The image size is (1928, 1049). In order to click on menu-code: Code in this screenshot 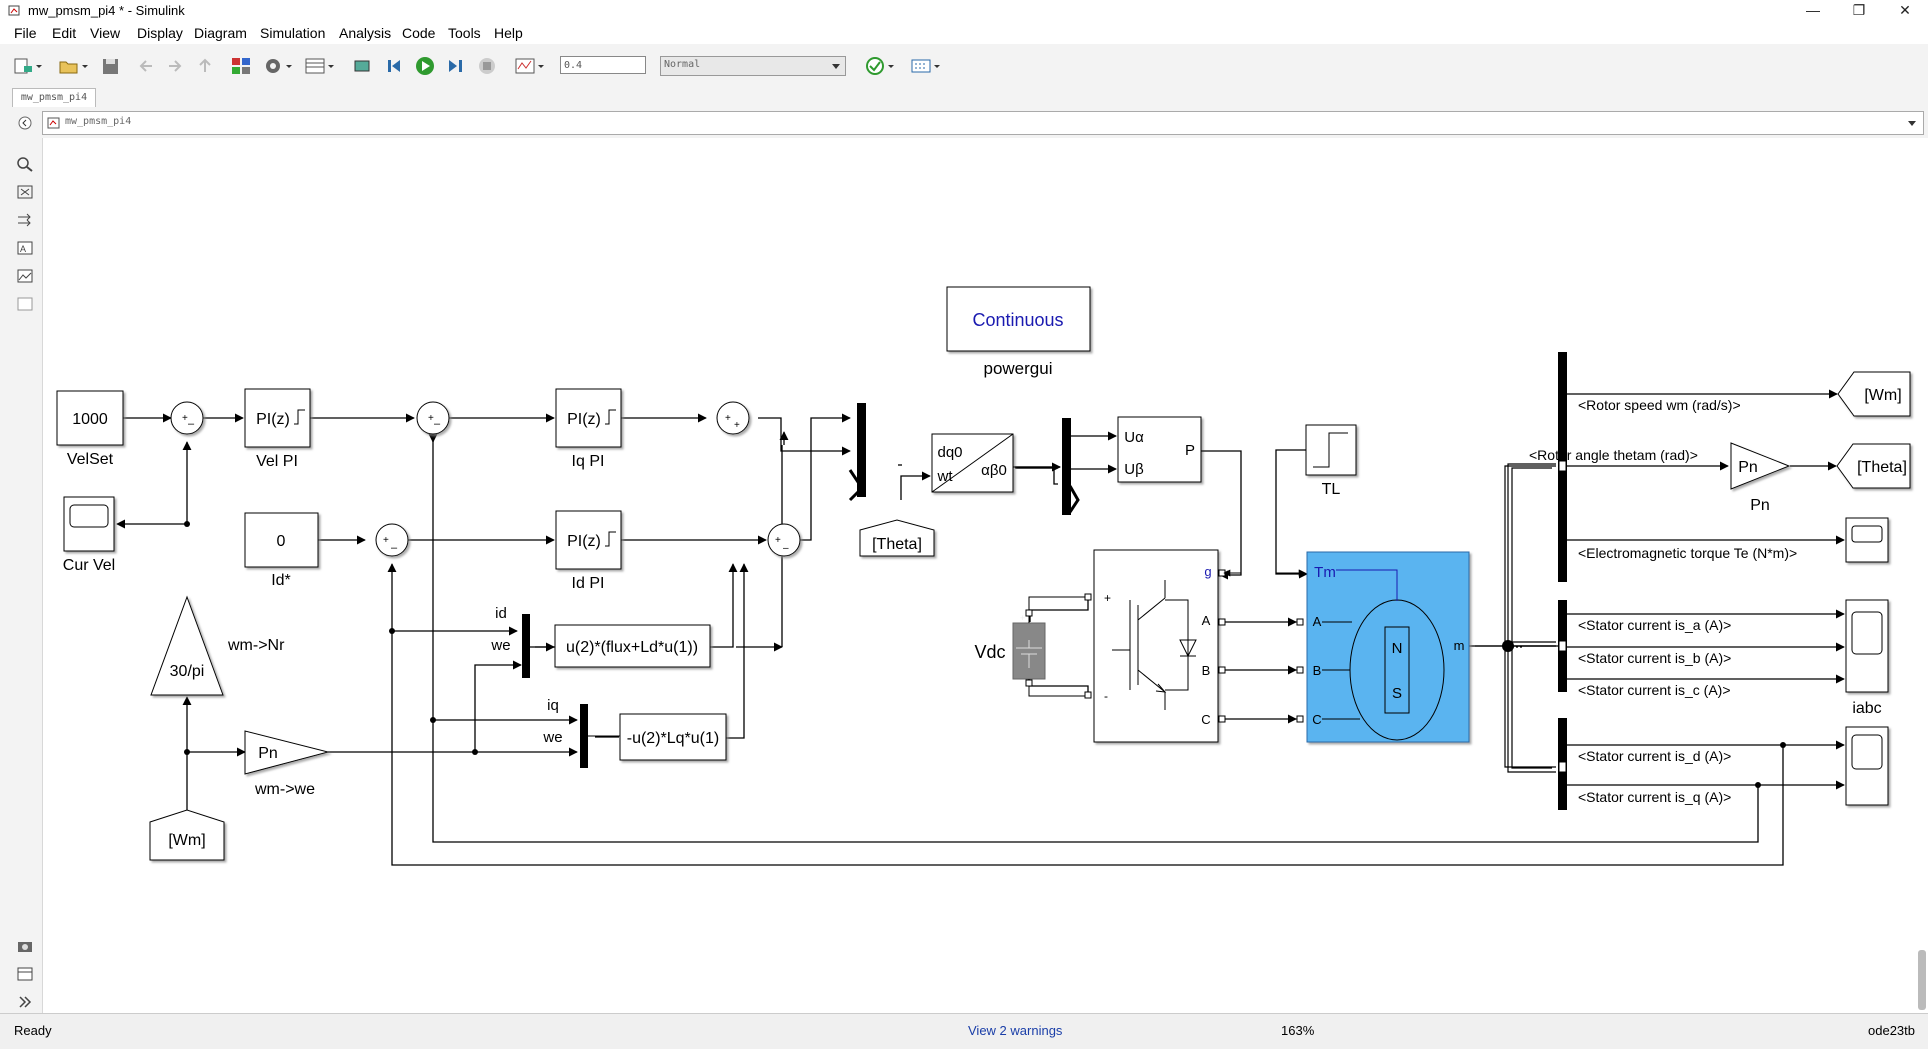, I will do `click(418, 33)`.